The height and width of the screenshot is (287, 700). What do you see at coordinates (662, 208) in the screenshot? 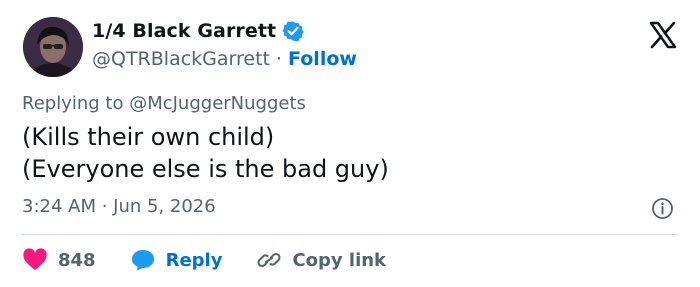
I see `info-icon` at bounding box center [662, 208].